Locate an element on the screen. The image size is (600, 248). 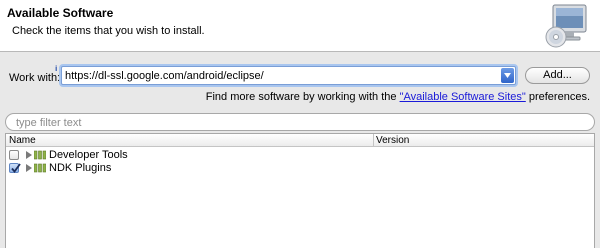
work-with-input is located at coordinates (280, 76).